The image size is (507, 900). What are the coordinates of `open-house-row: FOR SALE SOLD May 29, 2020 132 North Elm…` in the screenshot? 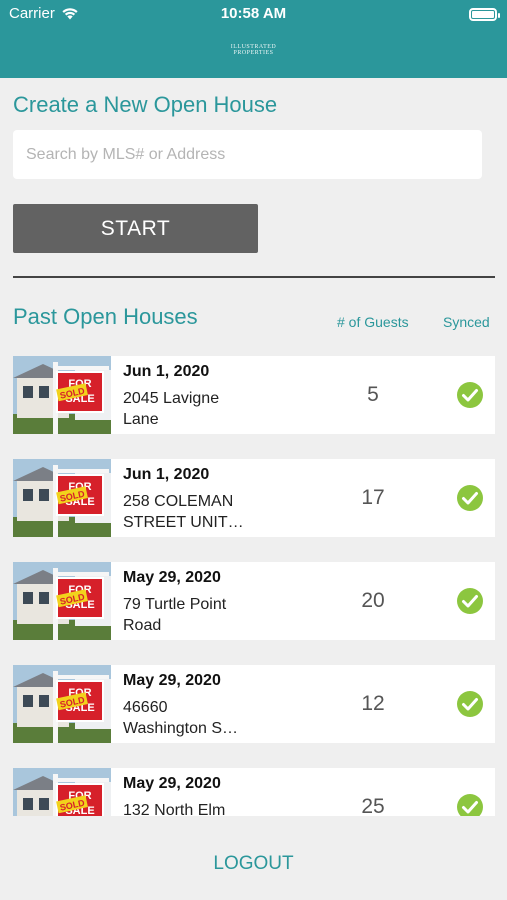 It's located at (254, 792).